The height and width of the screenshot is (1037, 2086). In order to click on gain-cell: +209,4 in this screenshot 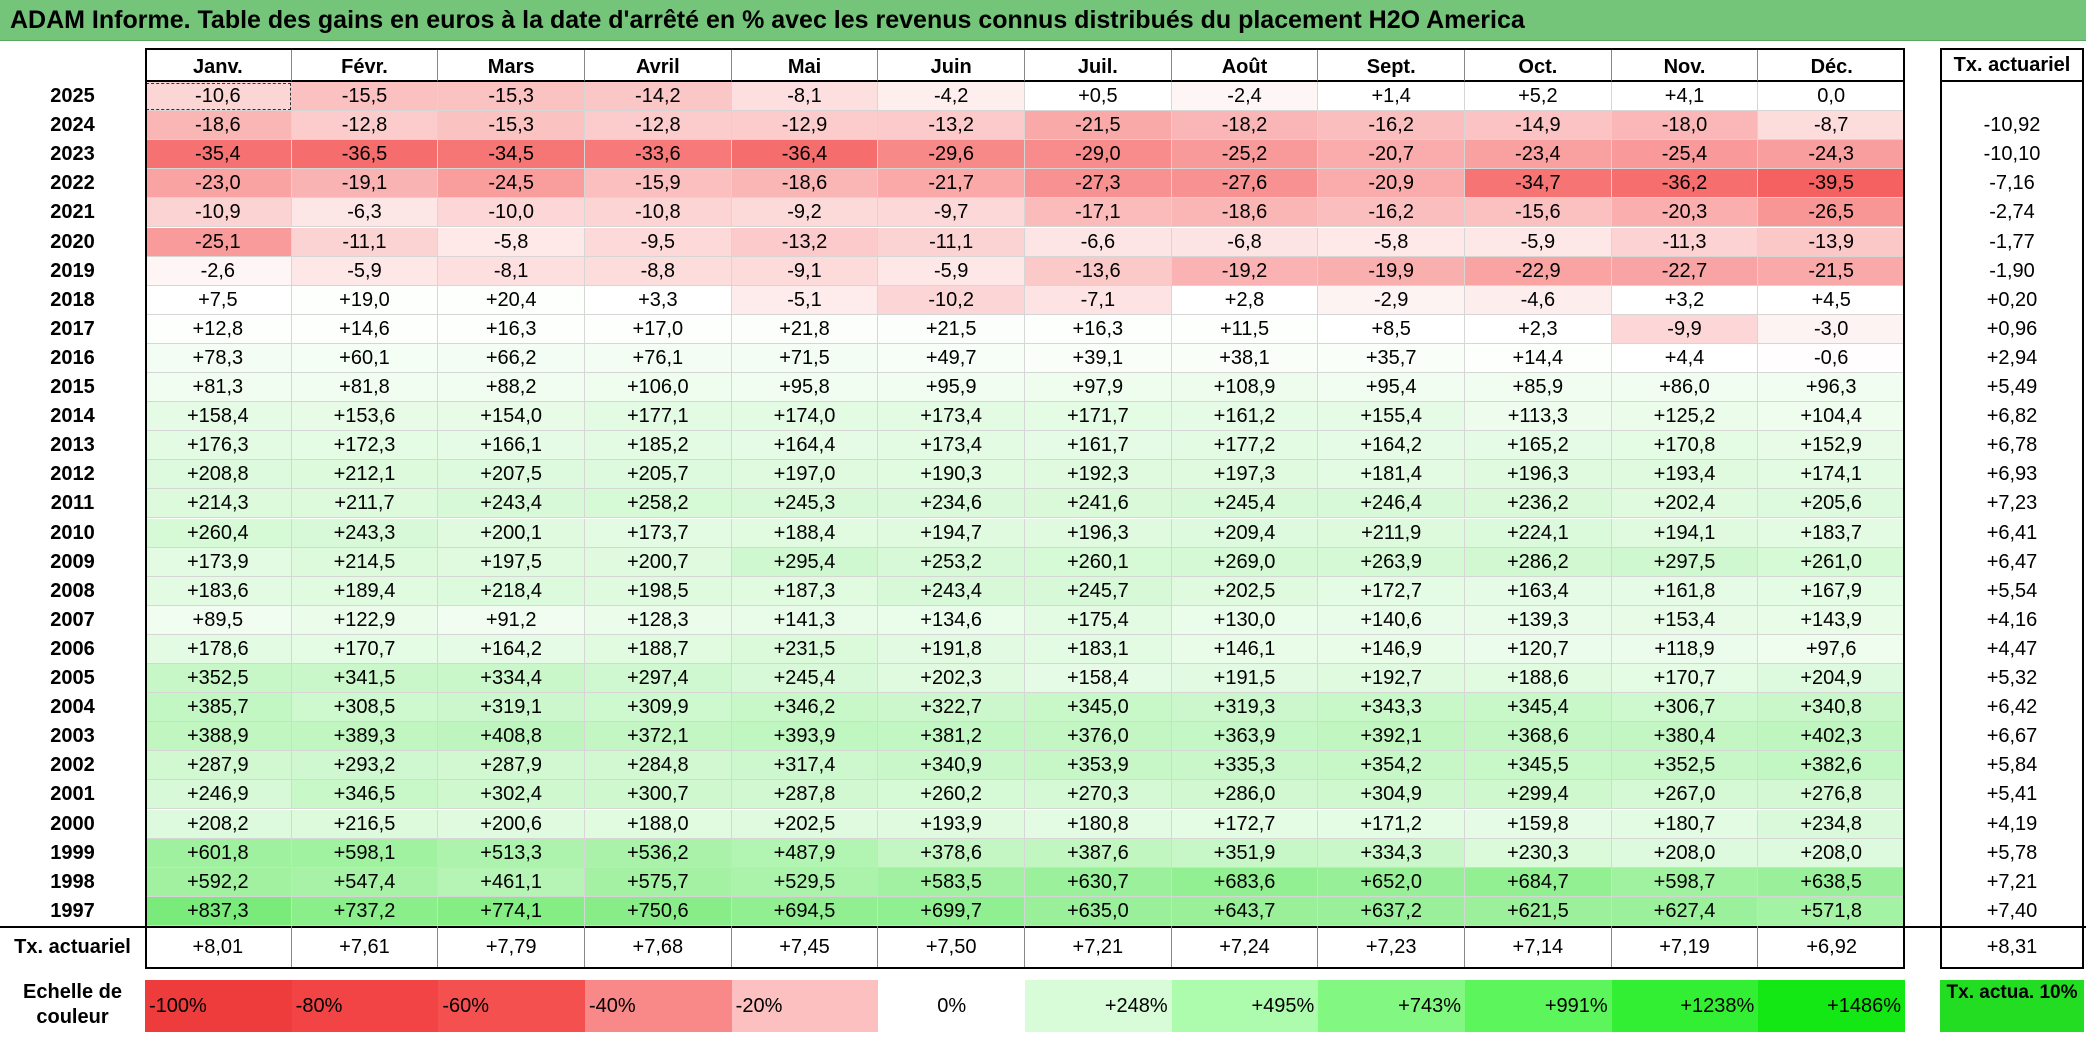, I will do `click(1245, 533)`.